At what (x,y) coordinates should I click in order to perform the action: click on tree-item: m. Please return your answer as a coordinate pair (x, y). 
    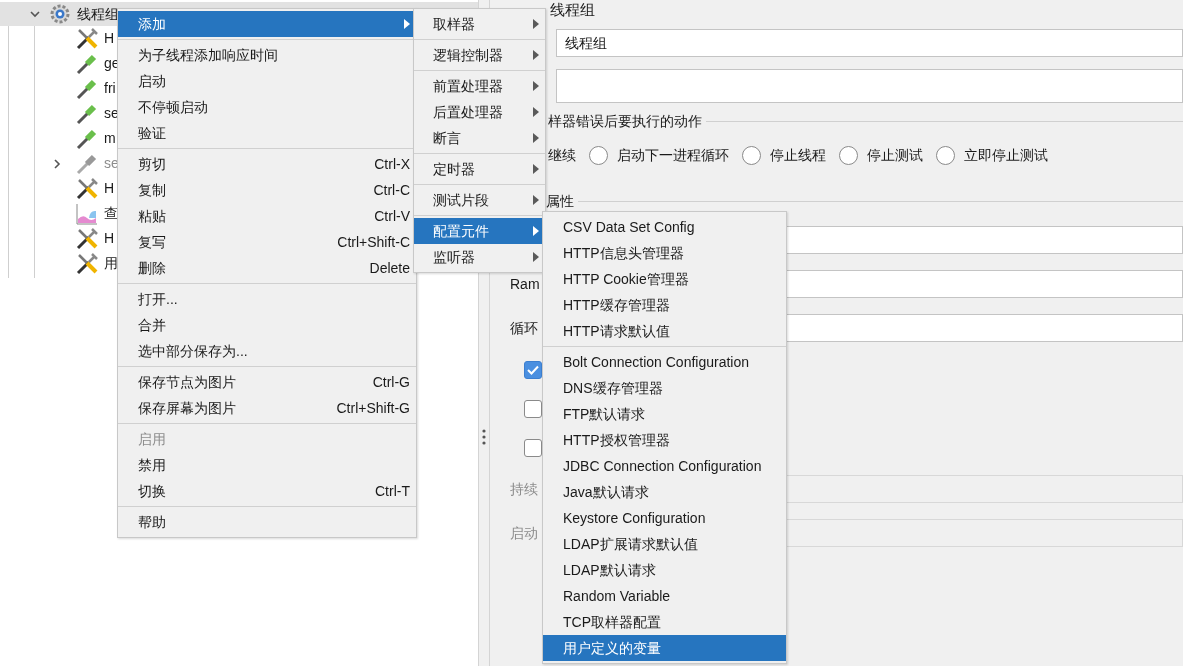
    Looking at the image, I should click on (110, 138).